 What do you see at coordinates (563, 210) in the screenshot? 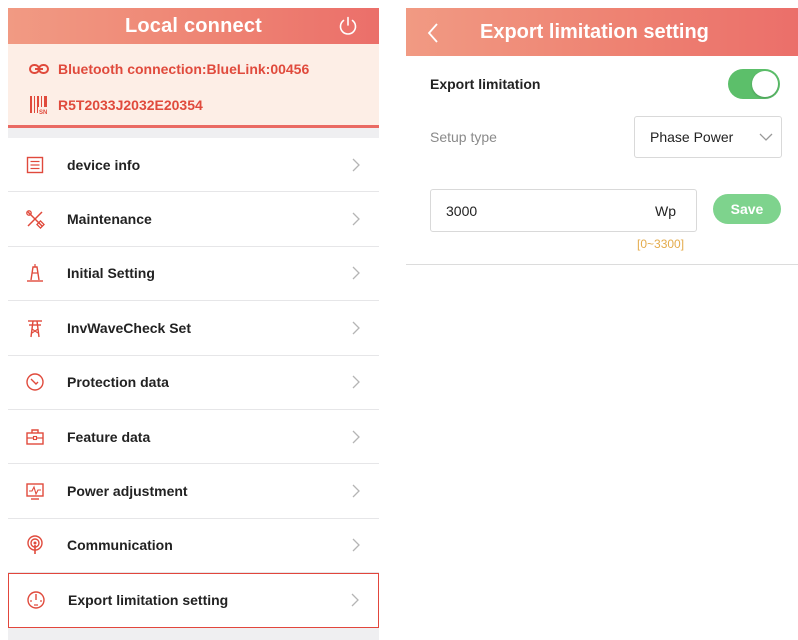
I see `power-value-input: 3000 Wp` at bounding box center [563, 210].